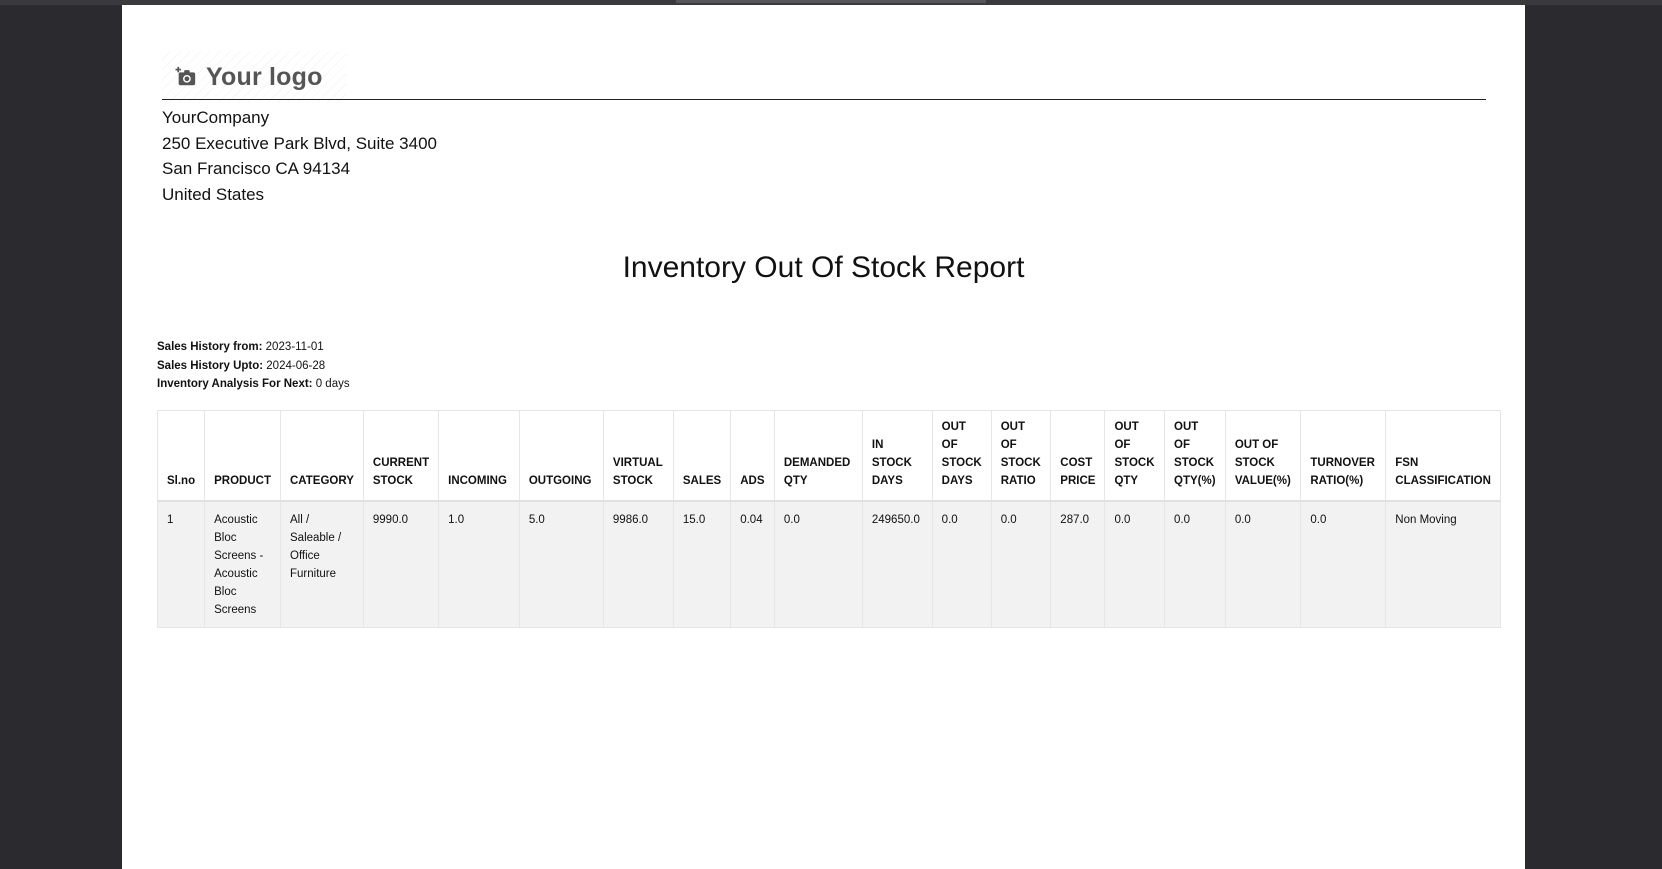  Describe the element at coordinates (479, 564) in the screenshot. I see `cell-incoming: 1.0` at that location.